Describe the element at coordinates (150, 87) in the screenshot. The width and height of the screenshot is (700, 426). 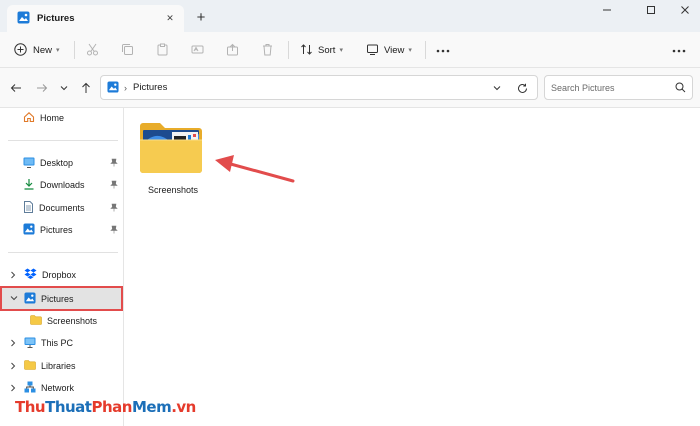
I see `breadcrumb-pictures: Pictures` at that location.